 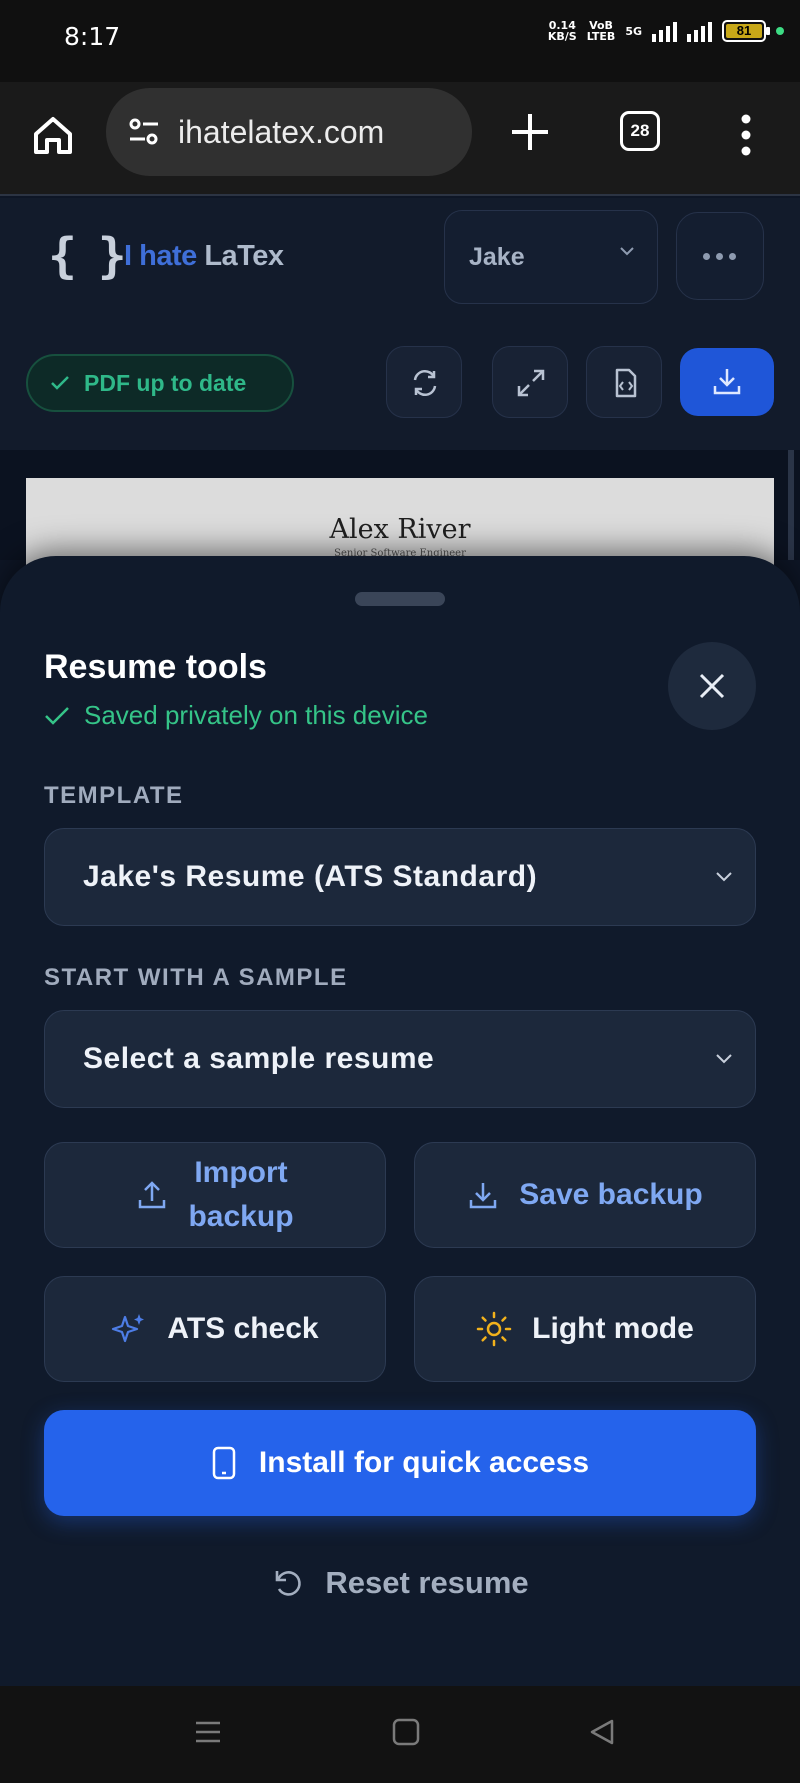 I want to click on refresh-icon, so click(x=425, y=383).